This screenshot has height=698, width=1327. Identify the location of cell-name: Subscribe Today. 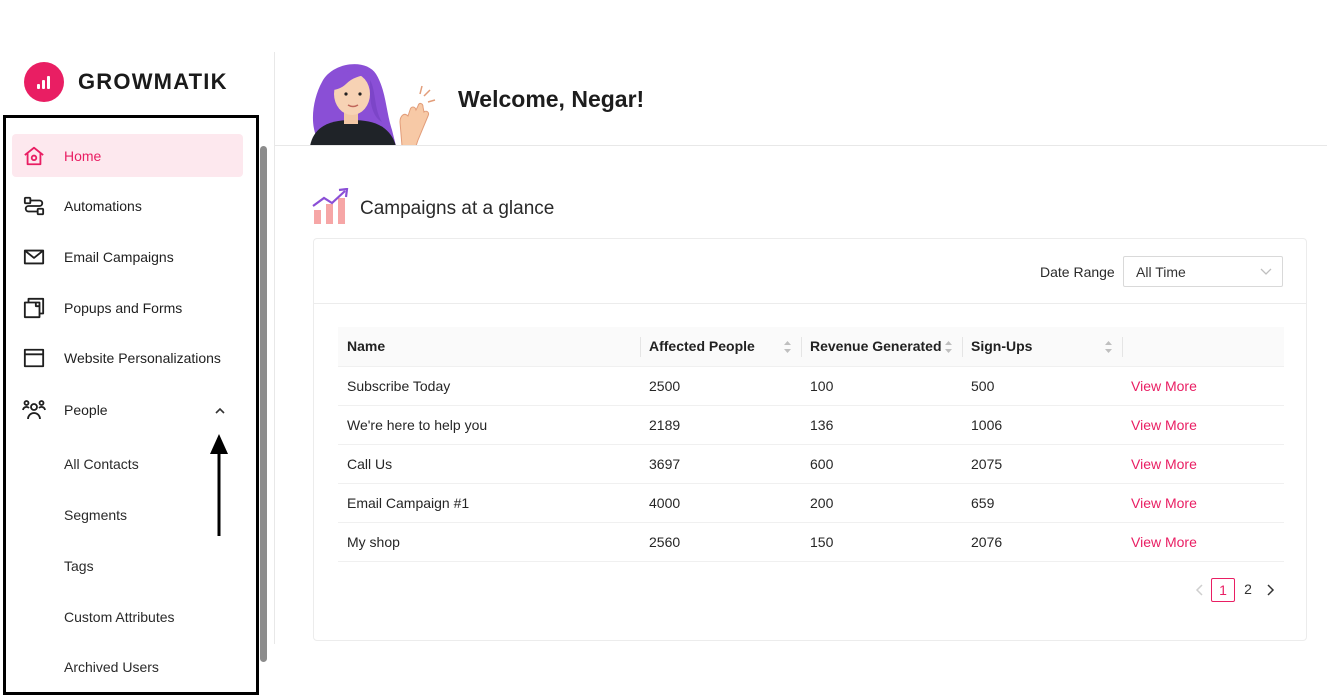
(399, 386).